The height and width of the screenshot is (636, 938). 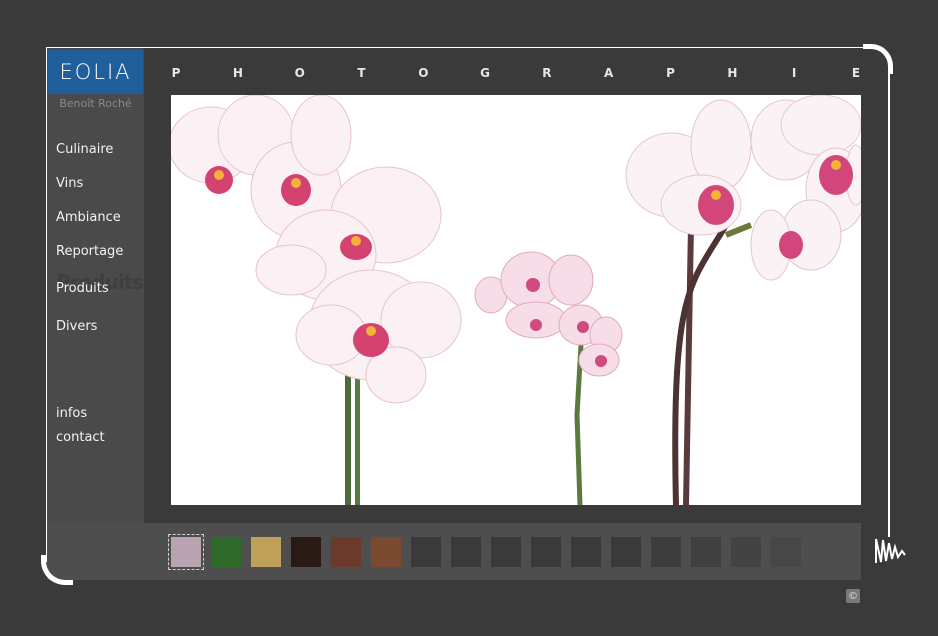 What do you see at coordinates (84, 149) in the screenshot?
I see `nav-item-culinaire: Culinaire` at bounding box center [84, 149].